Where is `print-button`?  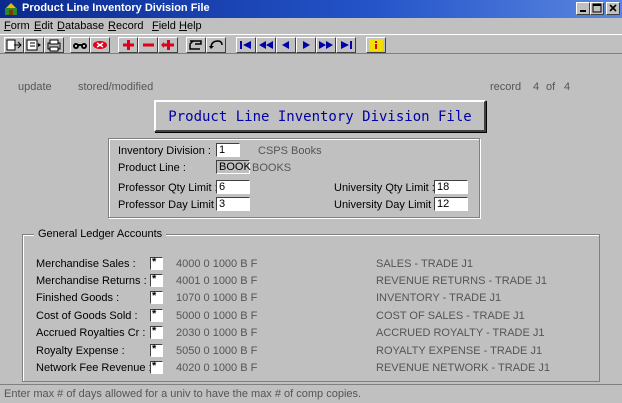 print-button is located at coordinates (54, 45).